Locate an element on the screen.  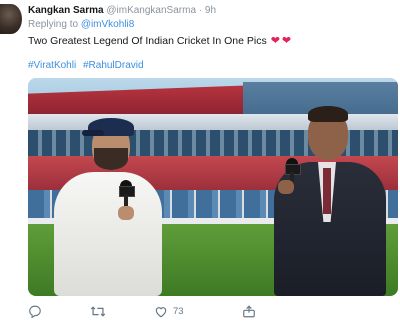
cricketer-cap-brim is located at coordinates (93, 133).